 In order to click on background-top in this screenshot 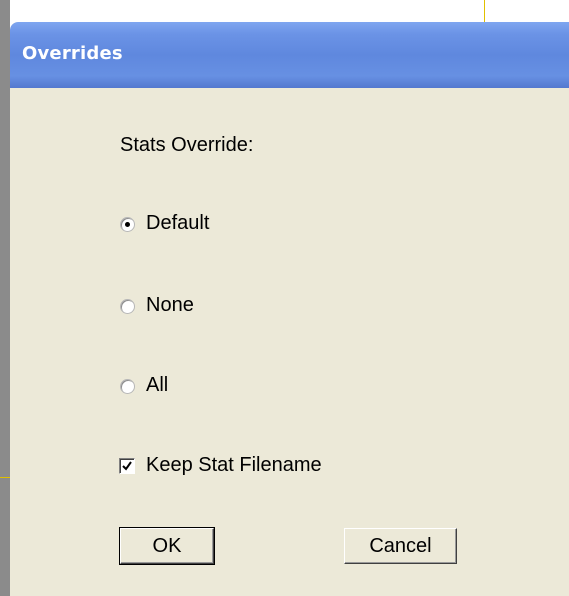, I will do `click(289, 11)`.